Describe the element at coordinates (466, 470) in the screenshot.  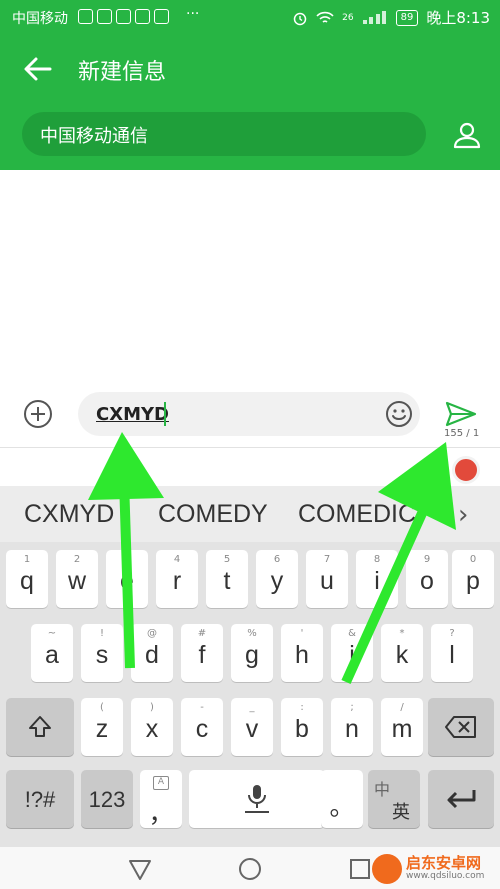
I see `keyboard-assistant-icon` at that location.